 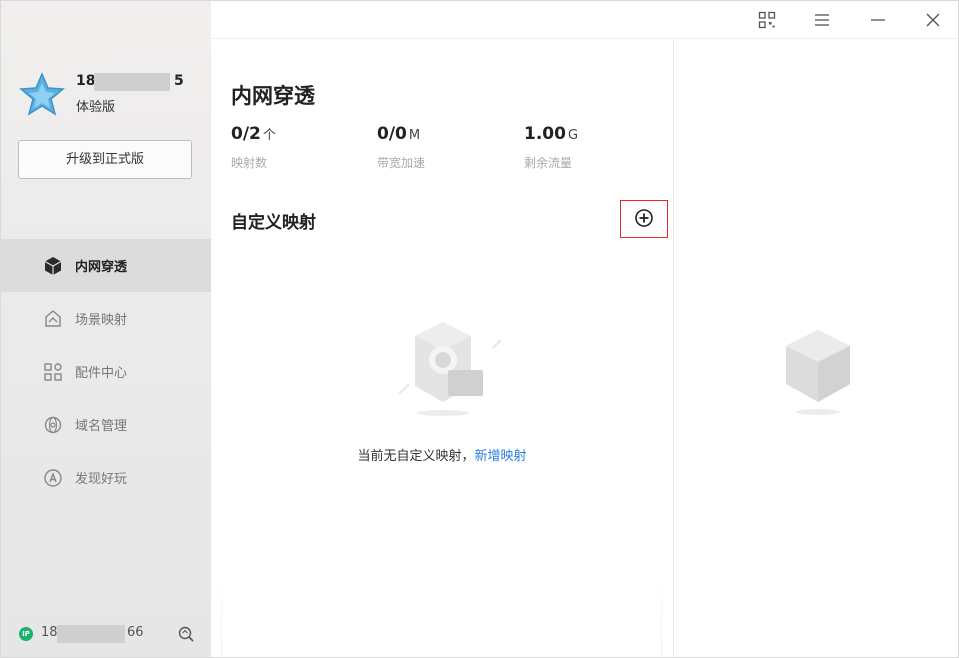 I want to click on ip-status: IP 18 66, so click(x=109, y=634).